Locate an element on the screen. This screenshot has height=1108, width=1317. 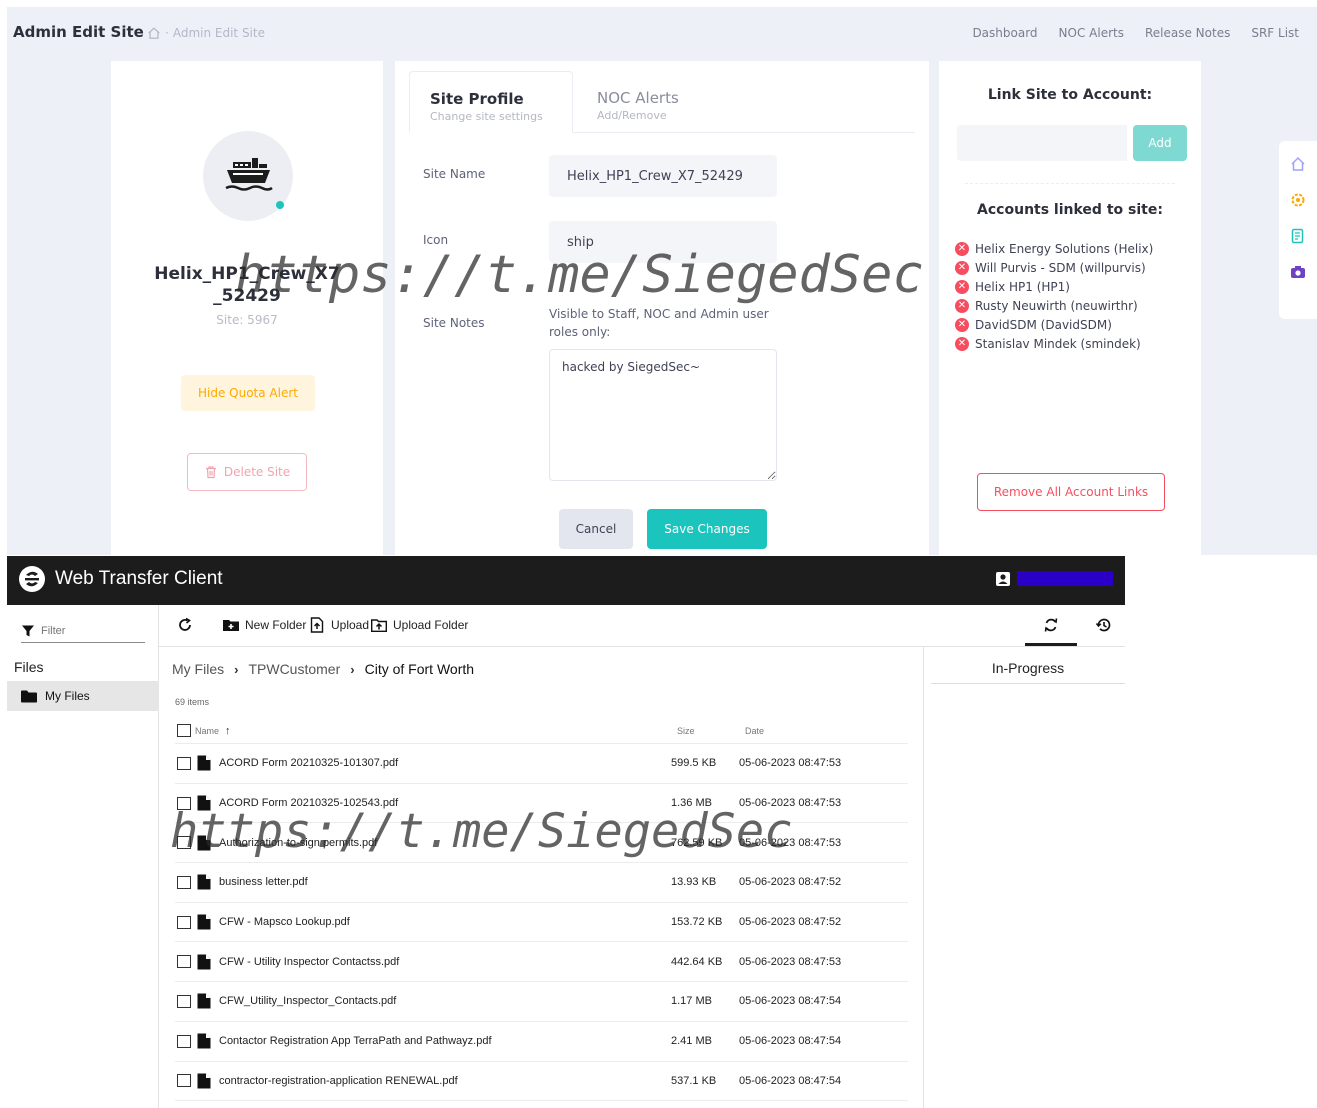
size-column-header: Size is located at coordinates (711, 731).